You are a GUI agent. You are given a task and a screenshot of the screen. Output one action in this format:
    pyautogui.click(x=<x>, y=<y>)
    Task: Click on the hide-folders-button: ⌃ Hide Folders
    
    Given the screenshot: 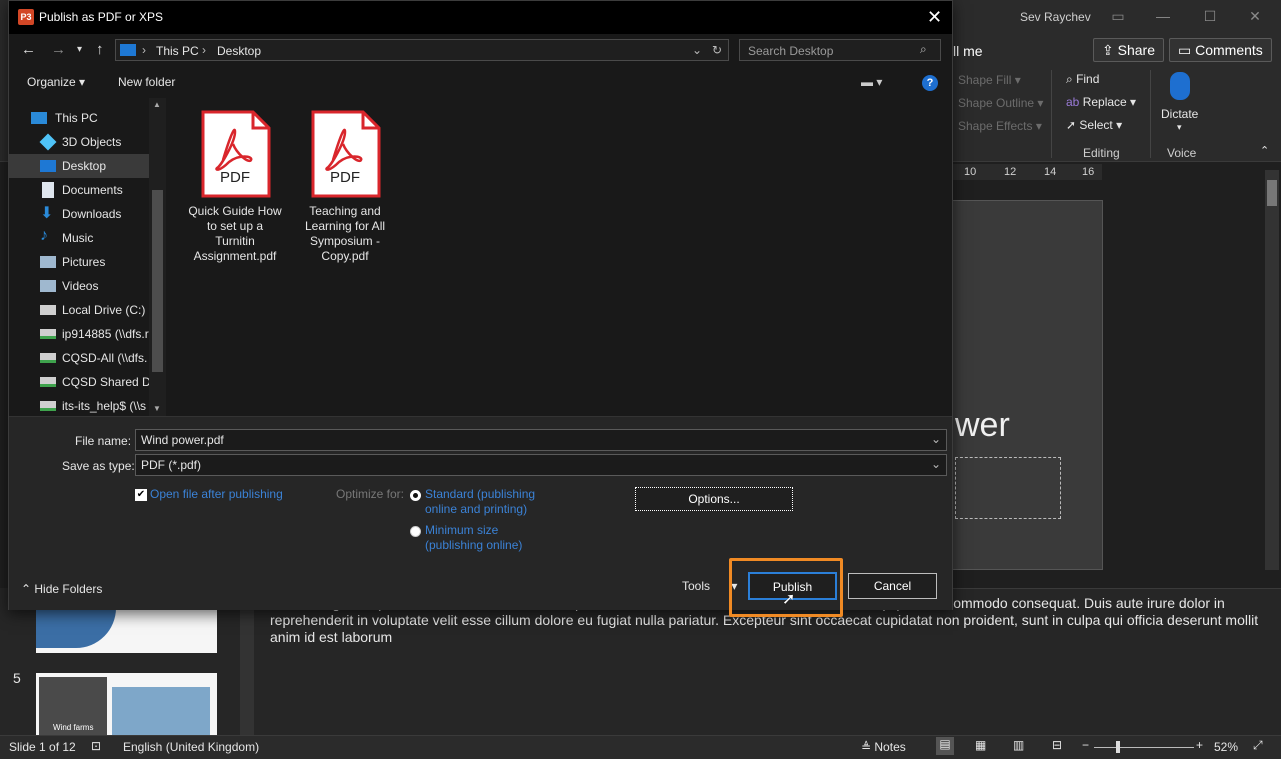 What is the action you would take?
    pyautogui.click(x=61, y=589)
    